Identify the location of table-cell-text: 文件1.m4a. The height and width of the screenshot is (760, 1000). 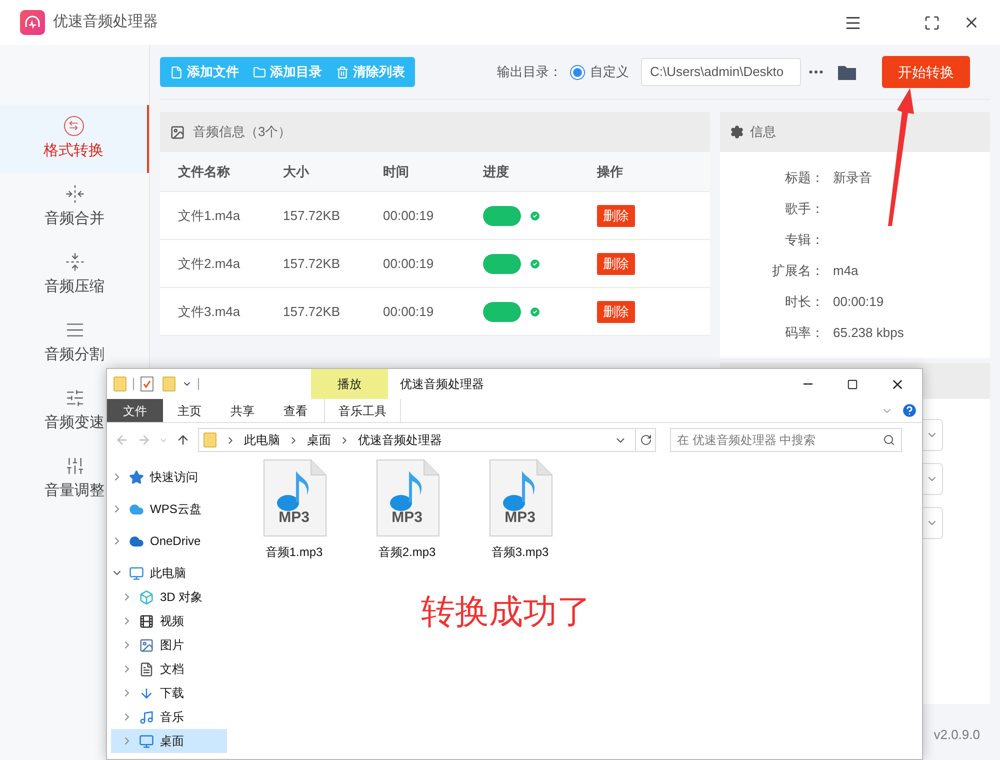
(210, 215).